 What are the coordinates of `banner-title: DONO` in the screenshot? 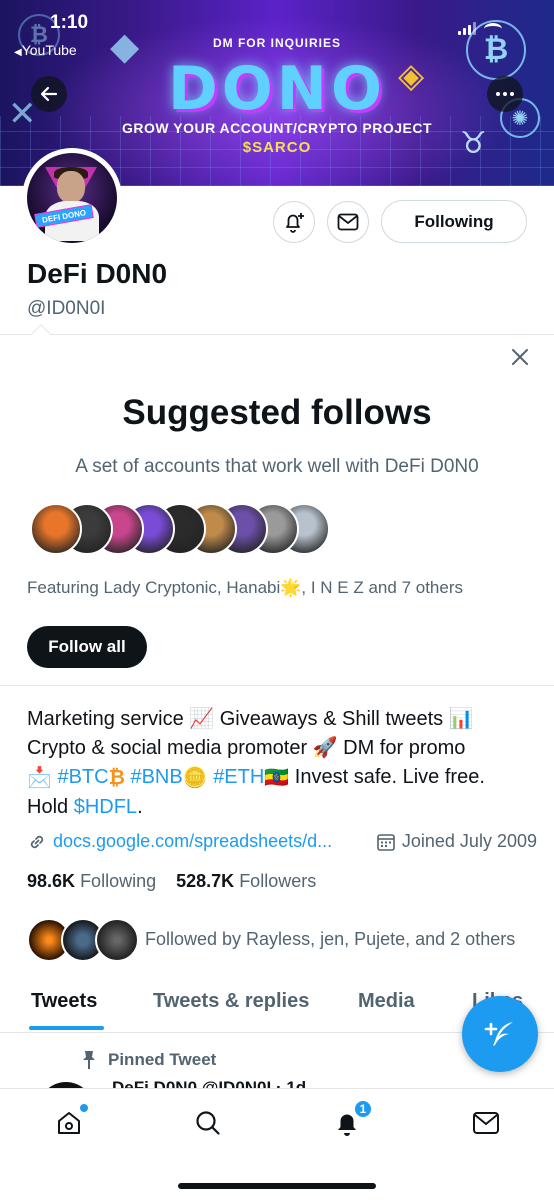 It's located at (277, 89).